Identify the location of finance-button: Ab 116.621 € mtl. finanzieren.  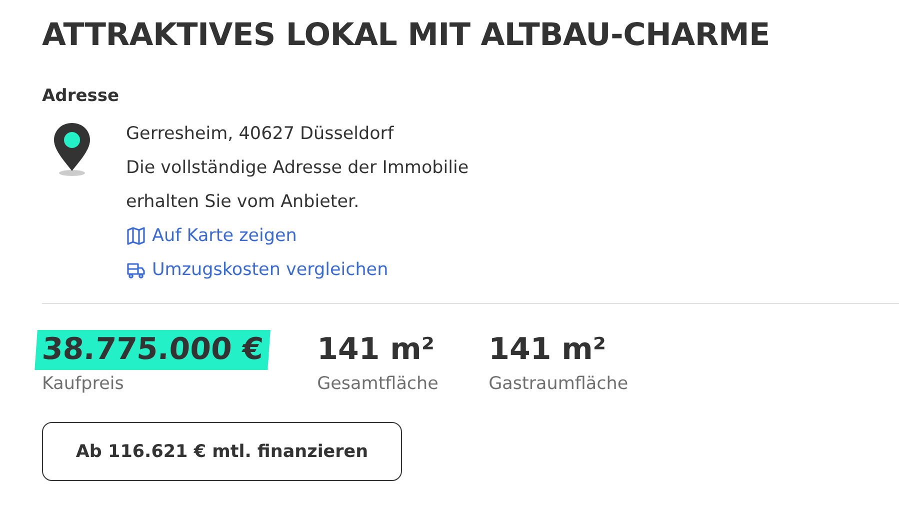
(222, 451).